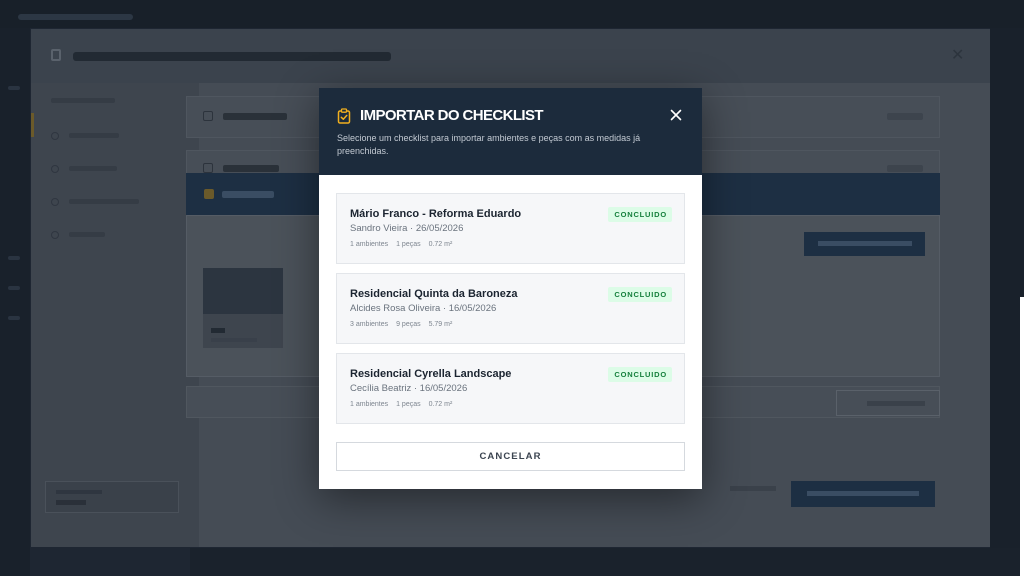 The width and height of the screenshot is (1024, 576). Describe the element at coordinates (344, 116) in the screenshot. I see `clipboard-check-icon` at that location.